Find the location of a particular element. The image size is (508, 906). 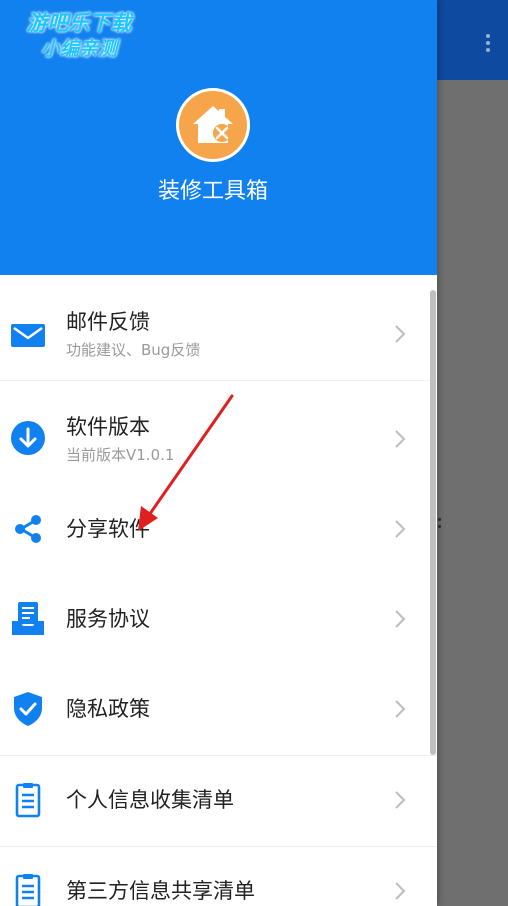

house-tools-icon is located at coordinates (213, 125).